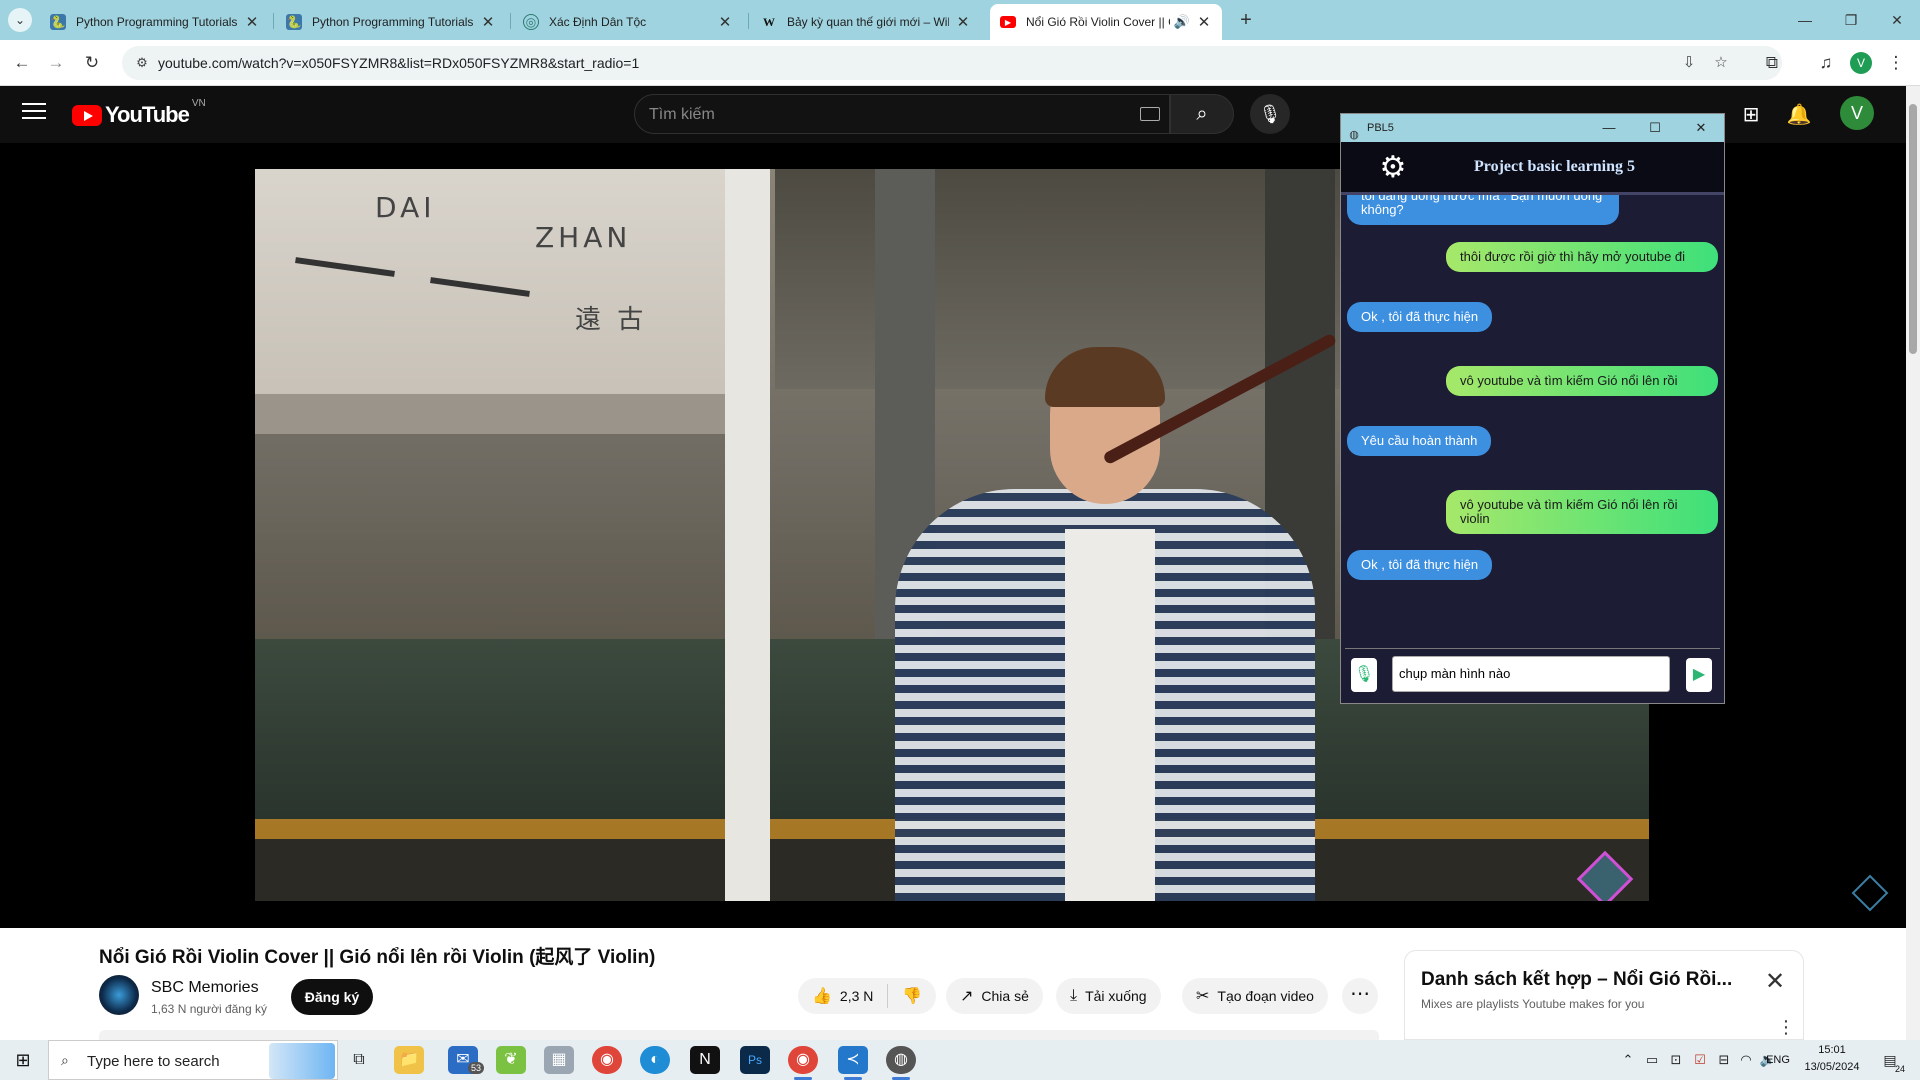  Describe the element at coordinates (1532, 128) in the screenshot. I see `pbl5-titlebar: ◍ PBL5 — ☐ ✕` at that location.